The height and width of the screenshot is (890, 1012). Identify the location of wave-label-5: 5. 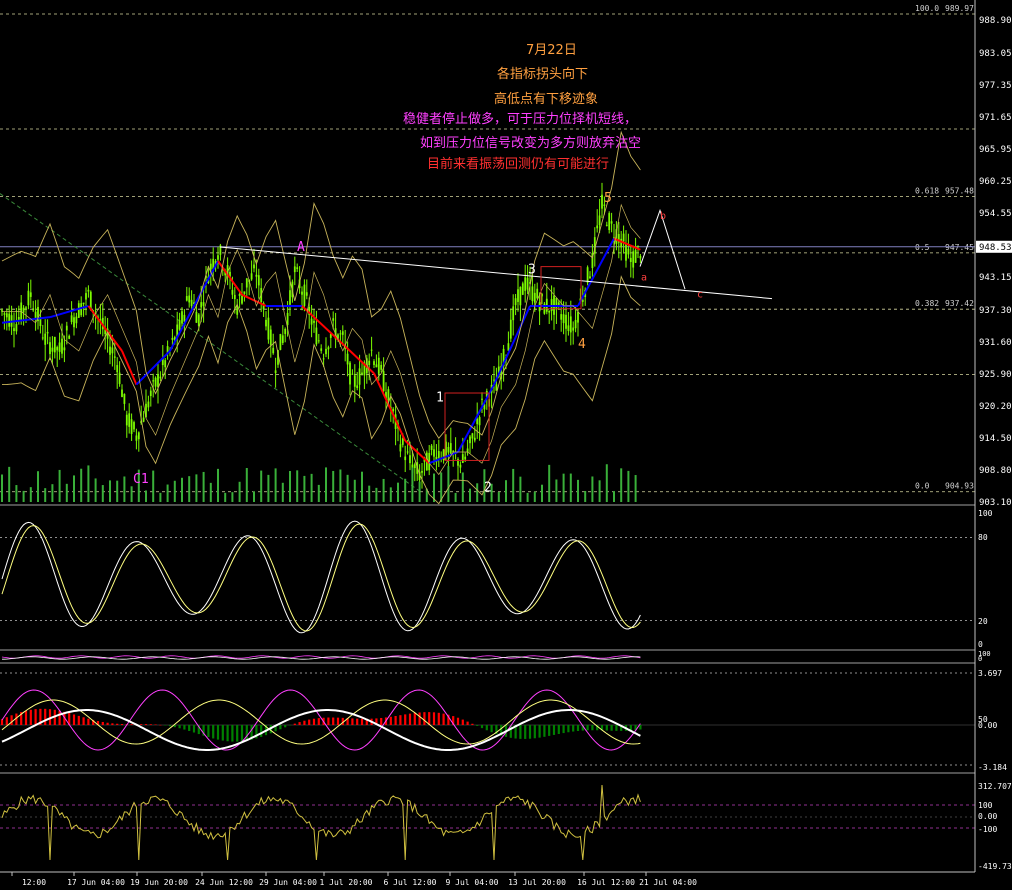
(608, 198).